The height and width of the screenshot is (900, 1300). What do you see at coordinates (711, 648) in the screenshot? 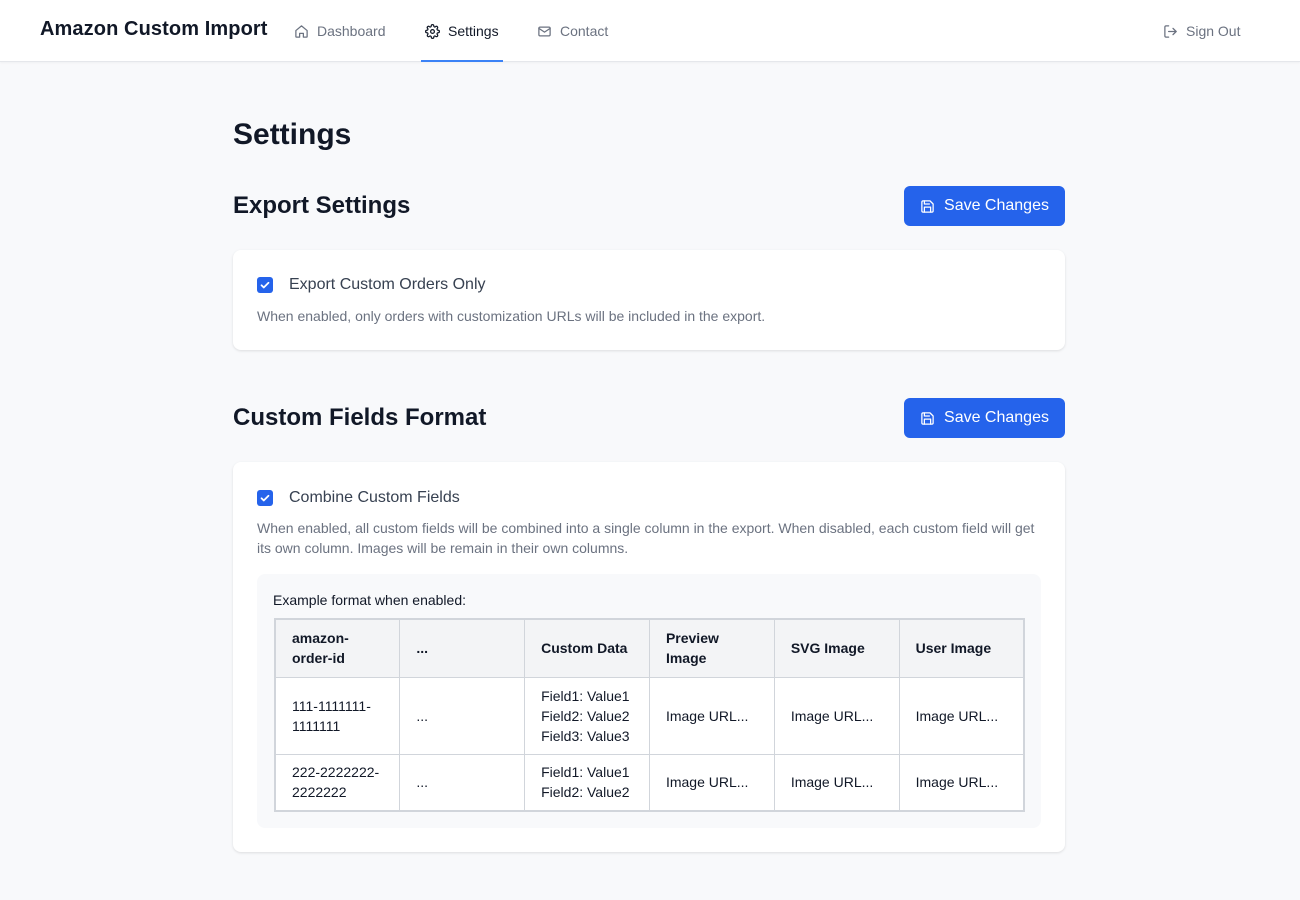
I see `table-header-cell: Preview Image` at bounding box center [711, 648].